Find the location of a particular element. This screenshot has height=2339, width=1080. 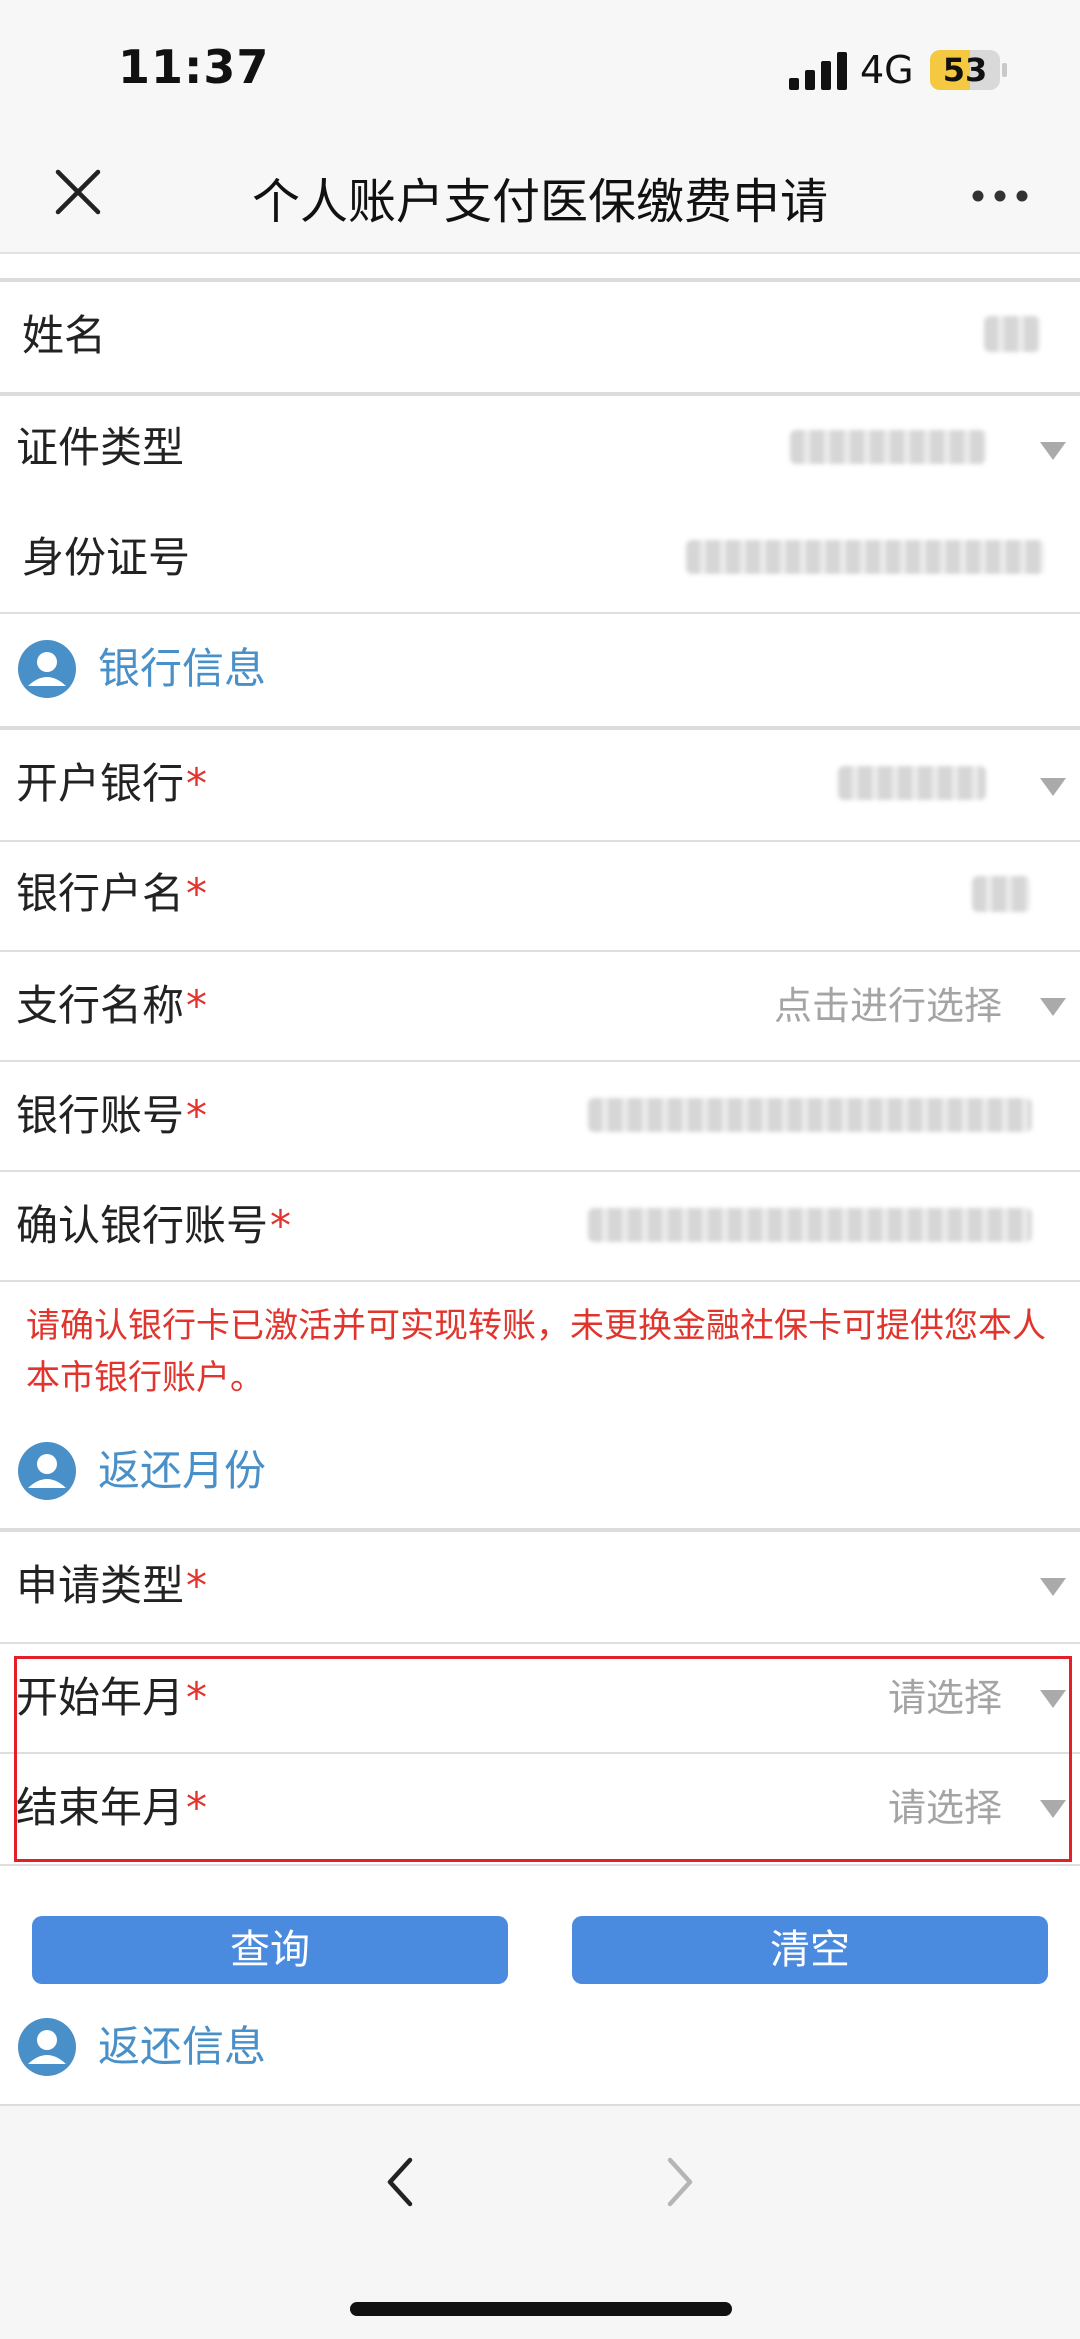

id-number-value is located at coordinates (865, 557).